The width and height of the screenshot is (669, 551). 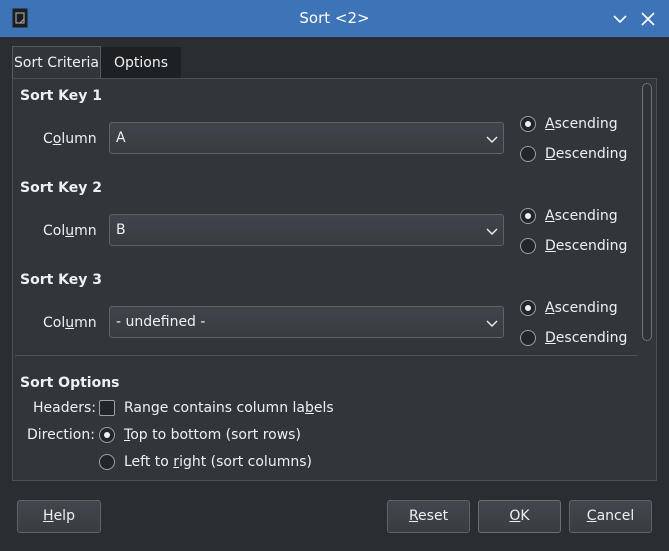 What do you see at coordinates (306, 230) in the screenshot?
I see `sort-key-2-column-select: B` at bounding box center [306, 230].